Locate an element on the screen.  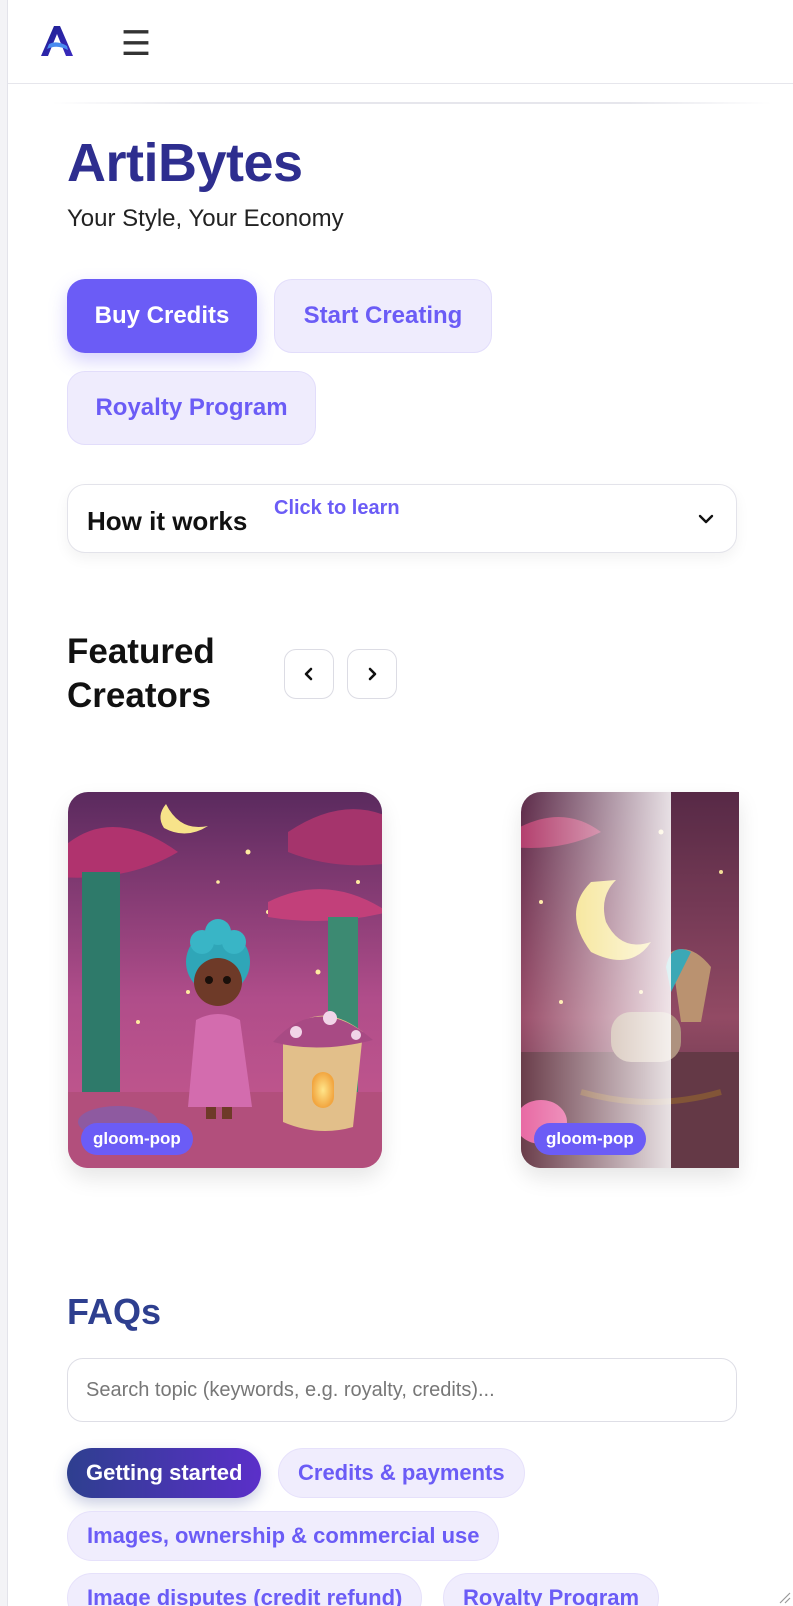
hamburger-menu-icon: ☰ is located at coordinates (136, 44).